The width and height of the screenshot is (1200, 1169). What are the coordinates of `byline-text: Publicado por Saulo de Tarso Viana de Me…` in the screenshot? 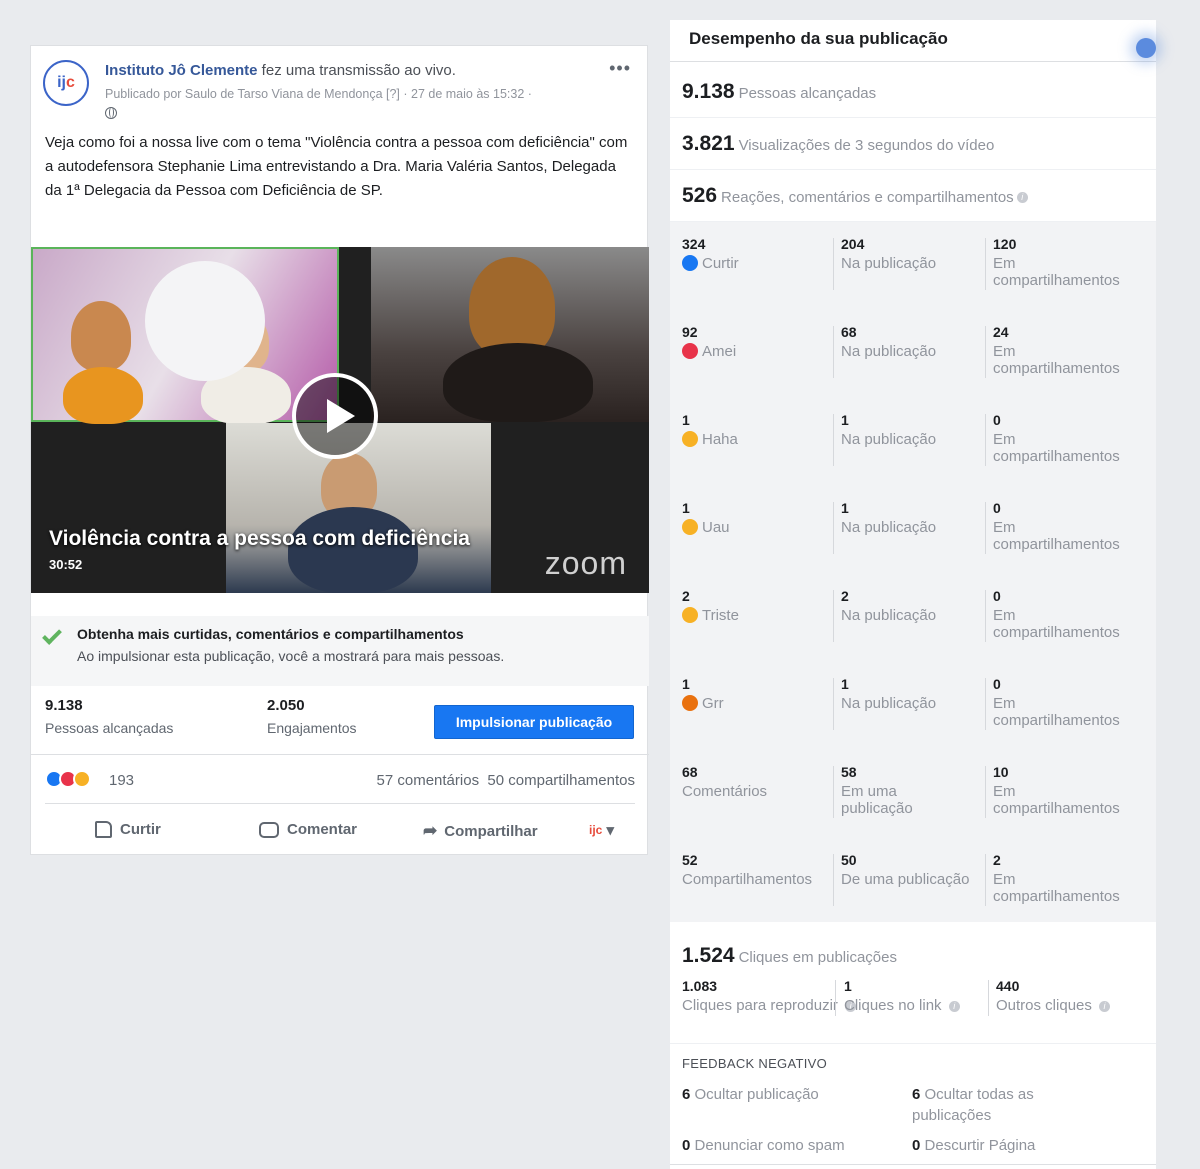 It's located at (318, 94).